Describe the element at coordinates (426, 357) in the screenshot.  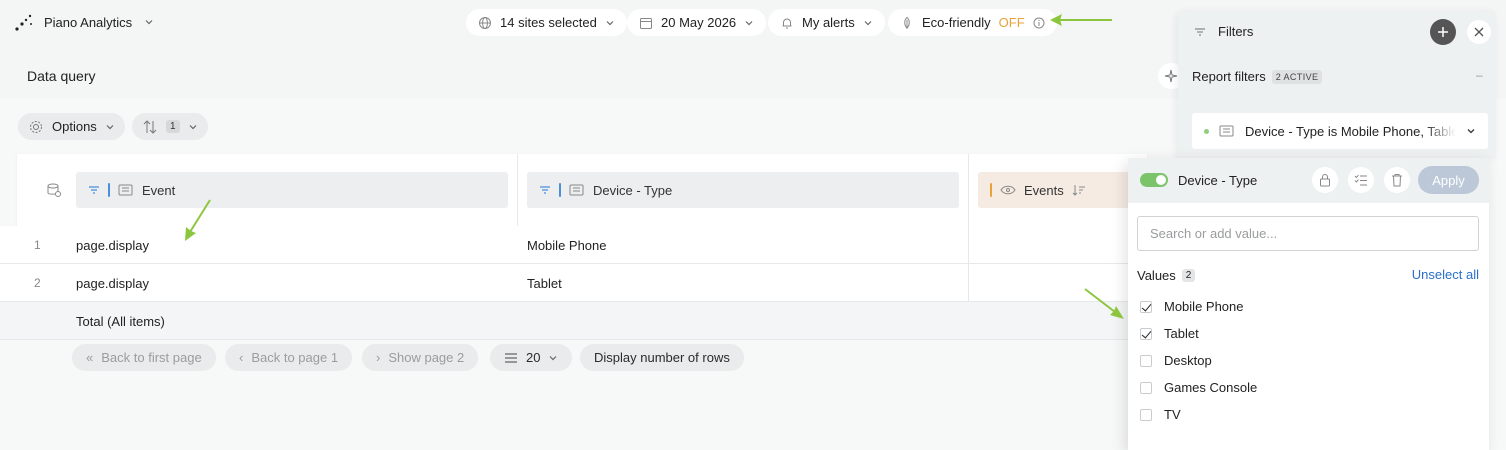
I see `next-page-label: Show page 2` at that location.